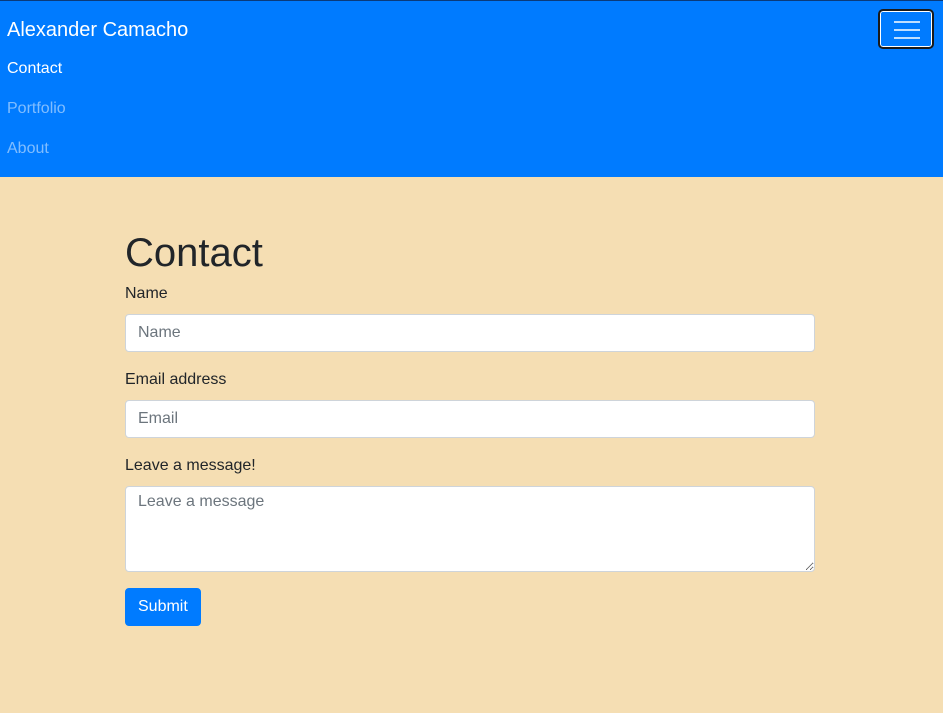  What do you see at coordinates (176, 379) in the screenshot?
I see `email-label: Email address` at bounding box center [176, 379].